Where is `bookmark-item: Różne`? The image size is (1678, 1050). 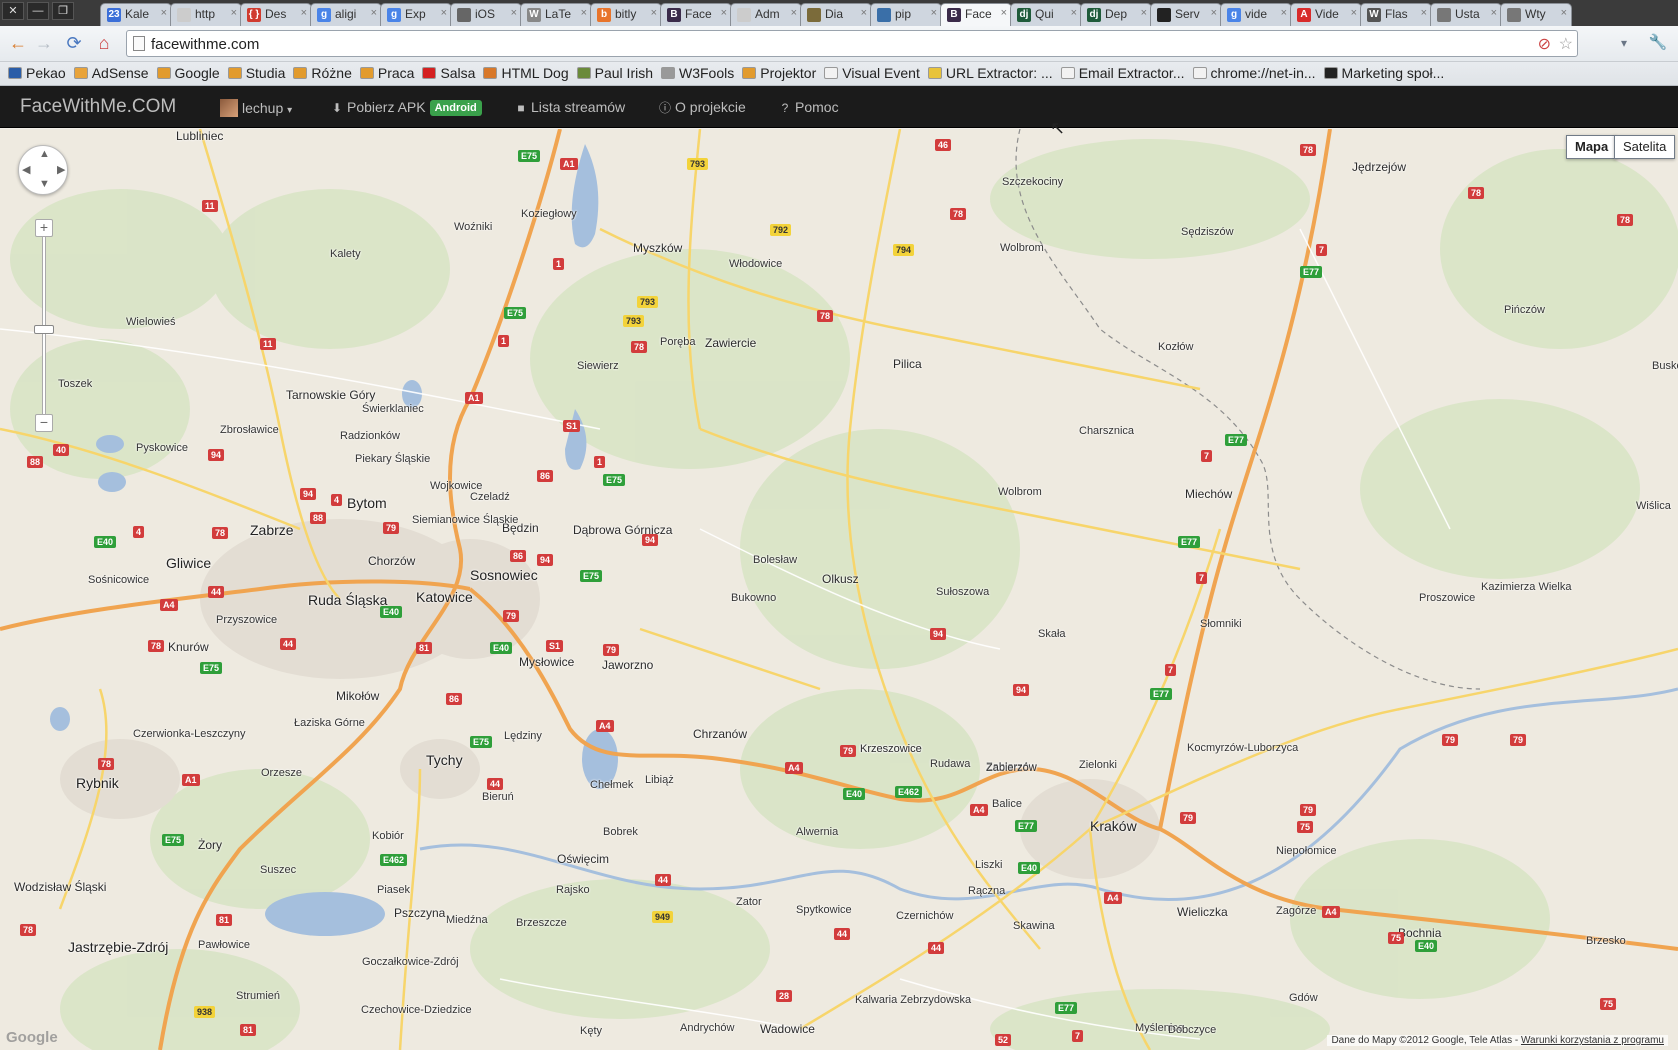 bookmark-item: Różne is located at coordinates (322, 73).